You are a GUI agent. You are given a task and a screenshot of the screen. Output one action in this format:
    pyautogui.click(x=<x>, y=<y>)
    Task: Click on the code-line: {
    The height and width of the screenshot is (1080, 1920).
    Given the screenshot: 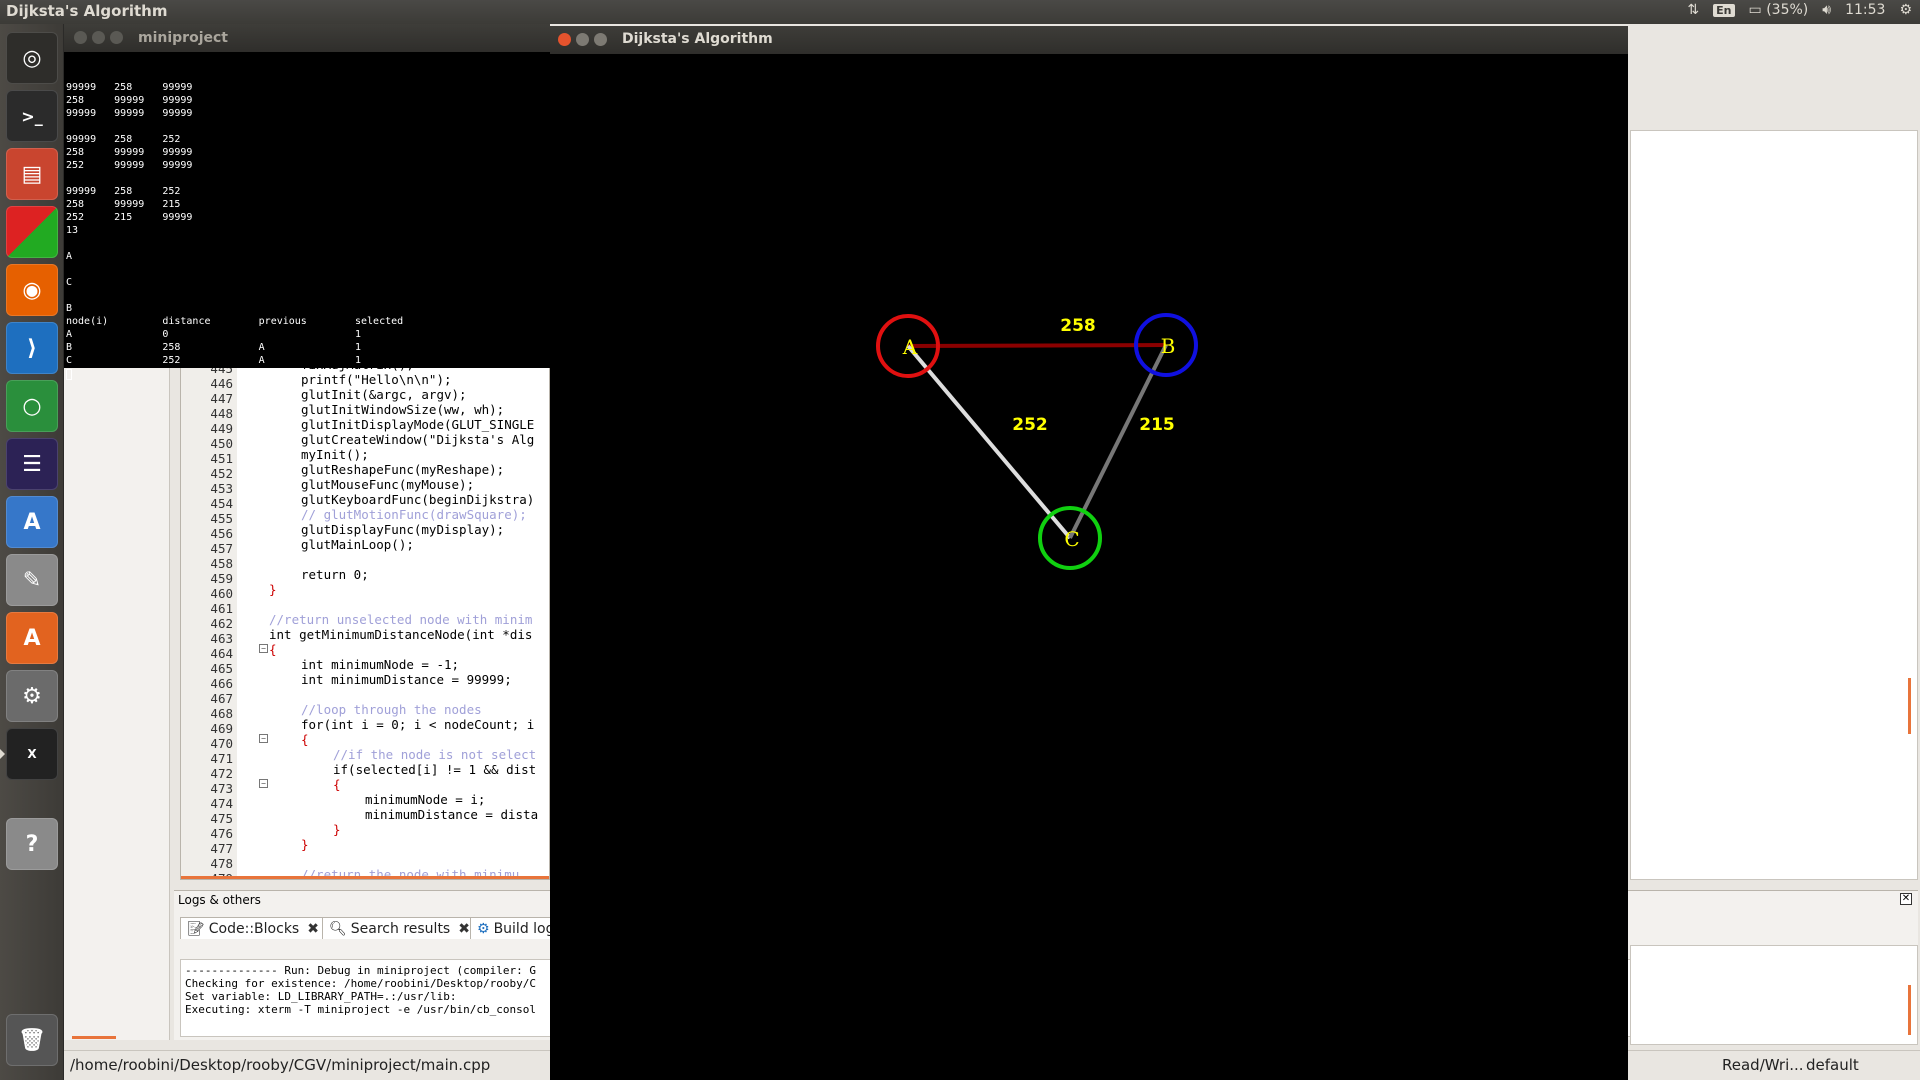 What is the action you would take?
    pyautogui.click(x=305, y=739)
    